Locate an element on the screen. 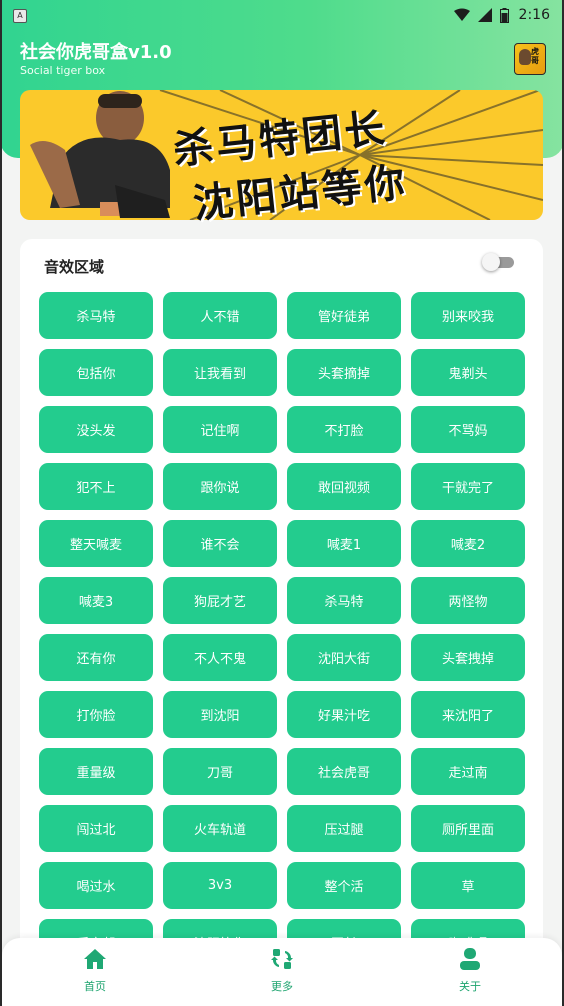  sound-button: 重量级 is located at coordinates (96, 771).